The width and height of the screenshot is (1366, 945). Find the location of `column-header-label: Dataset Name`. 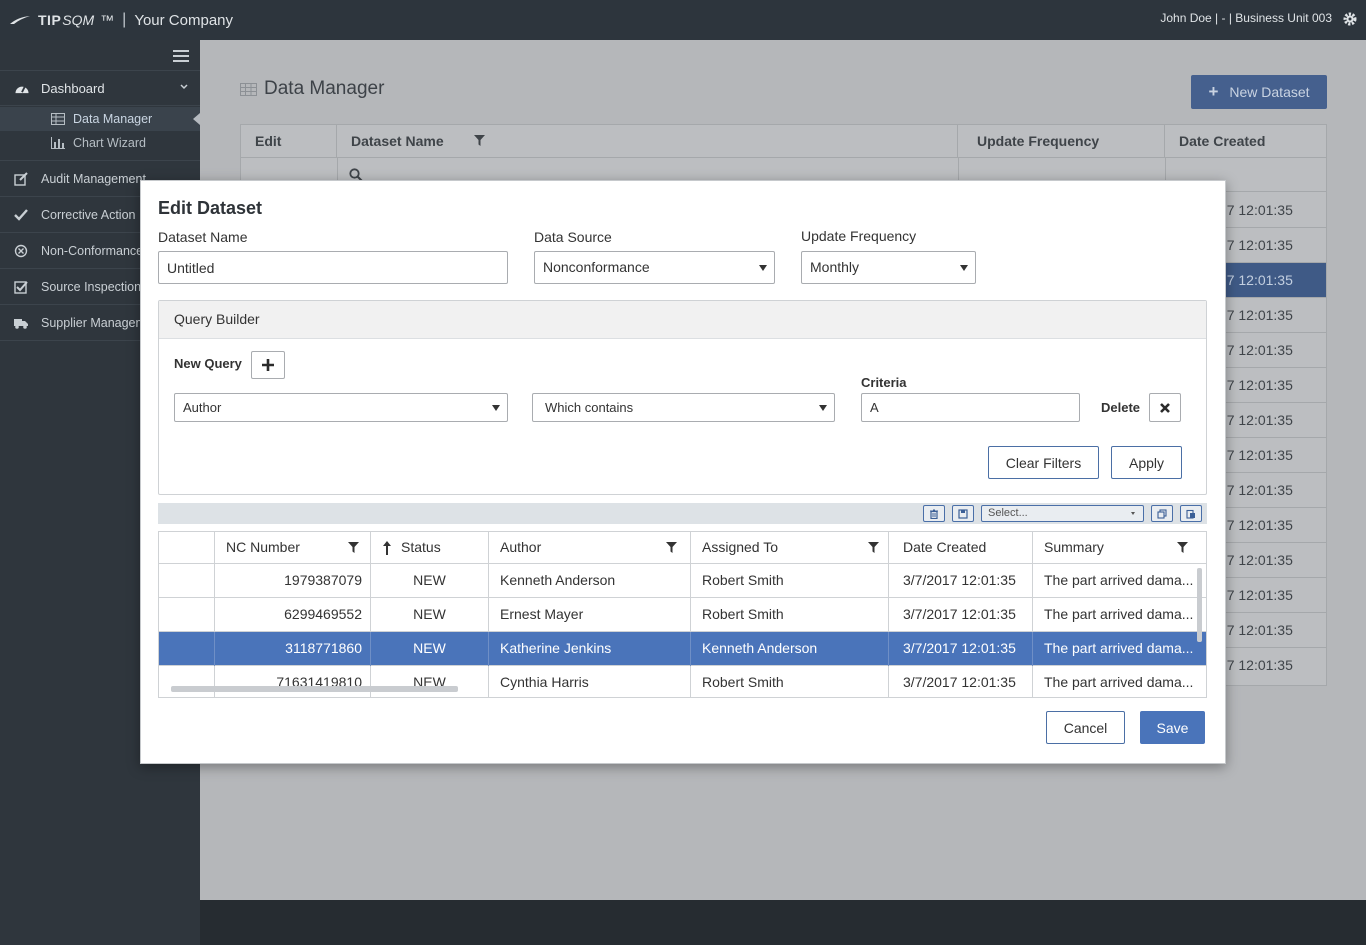

column-header-label: Dataset Name is located at coordinates (397, 141).